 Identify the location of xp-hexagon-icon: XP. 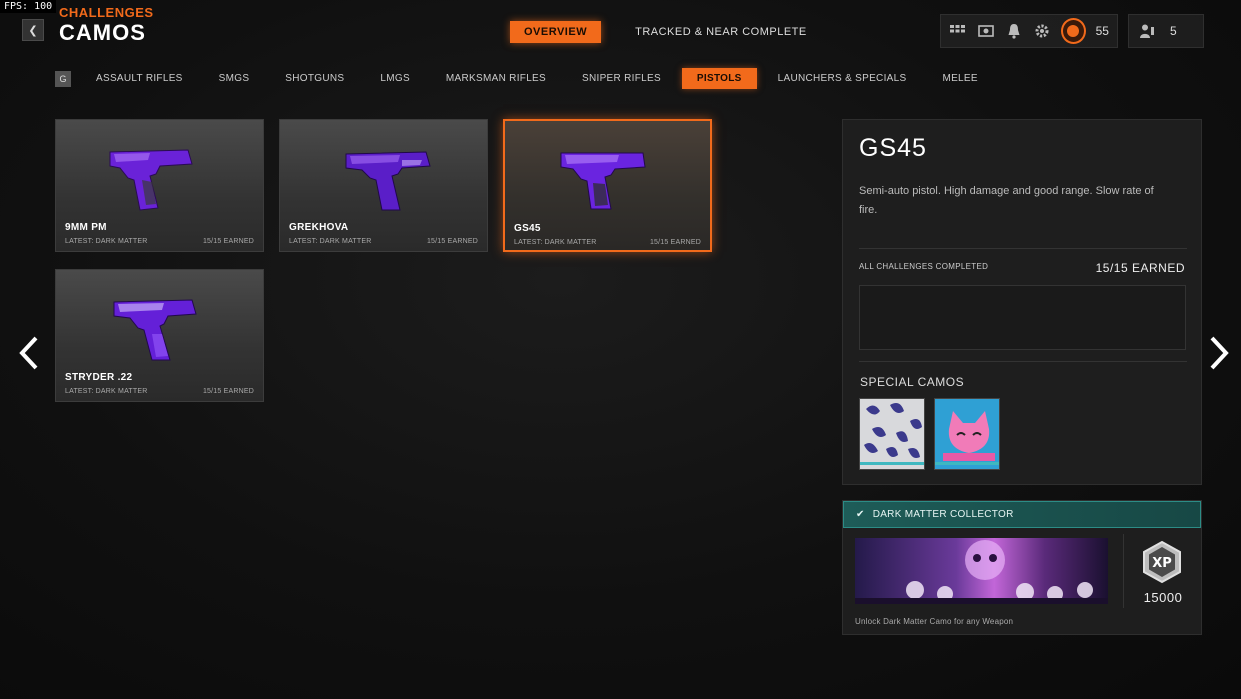
(1162, 562).